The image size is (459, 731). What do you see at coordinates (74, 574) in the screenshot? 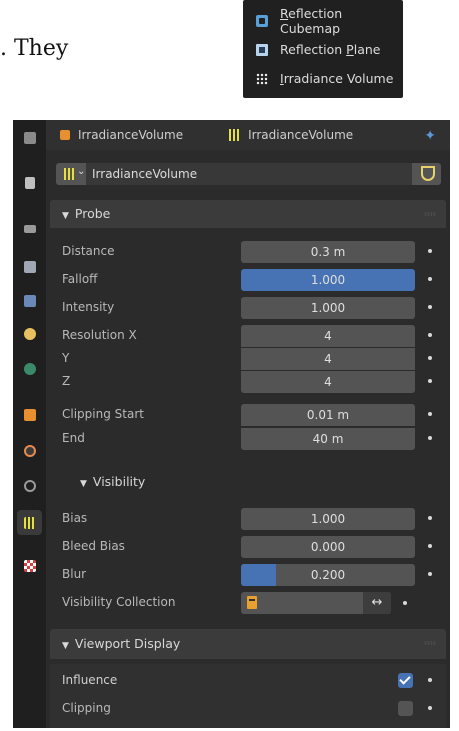
I see `blur-label: Blur` at bounding box center [74, 574].